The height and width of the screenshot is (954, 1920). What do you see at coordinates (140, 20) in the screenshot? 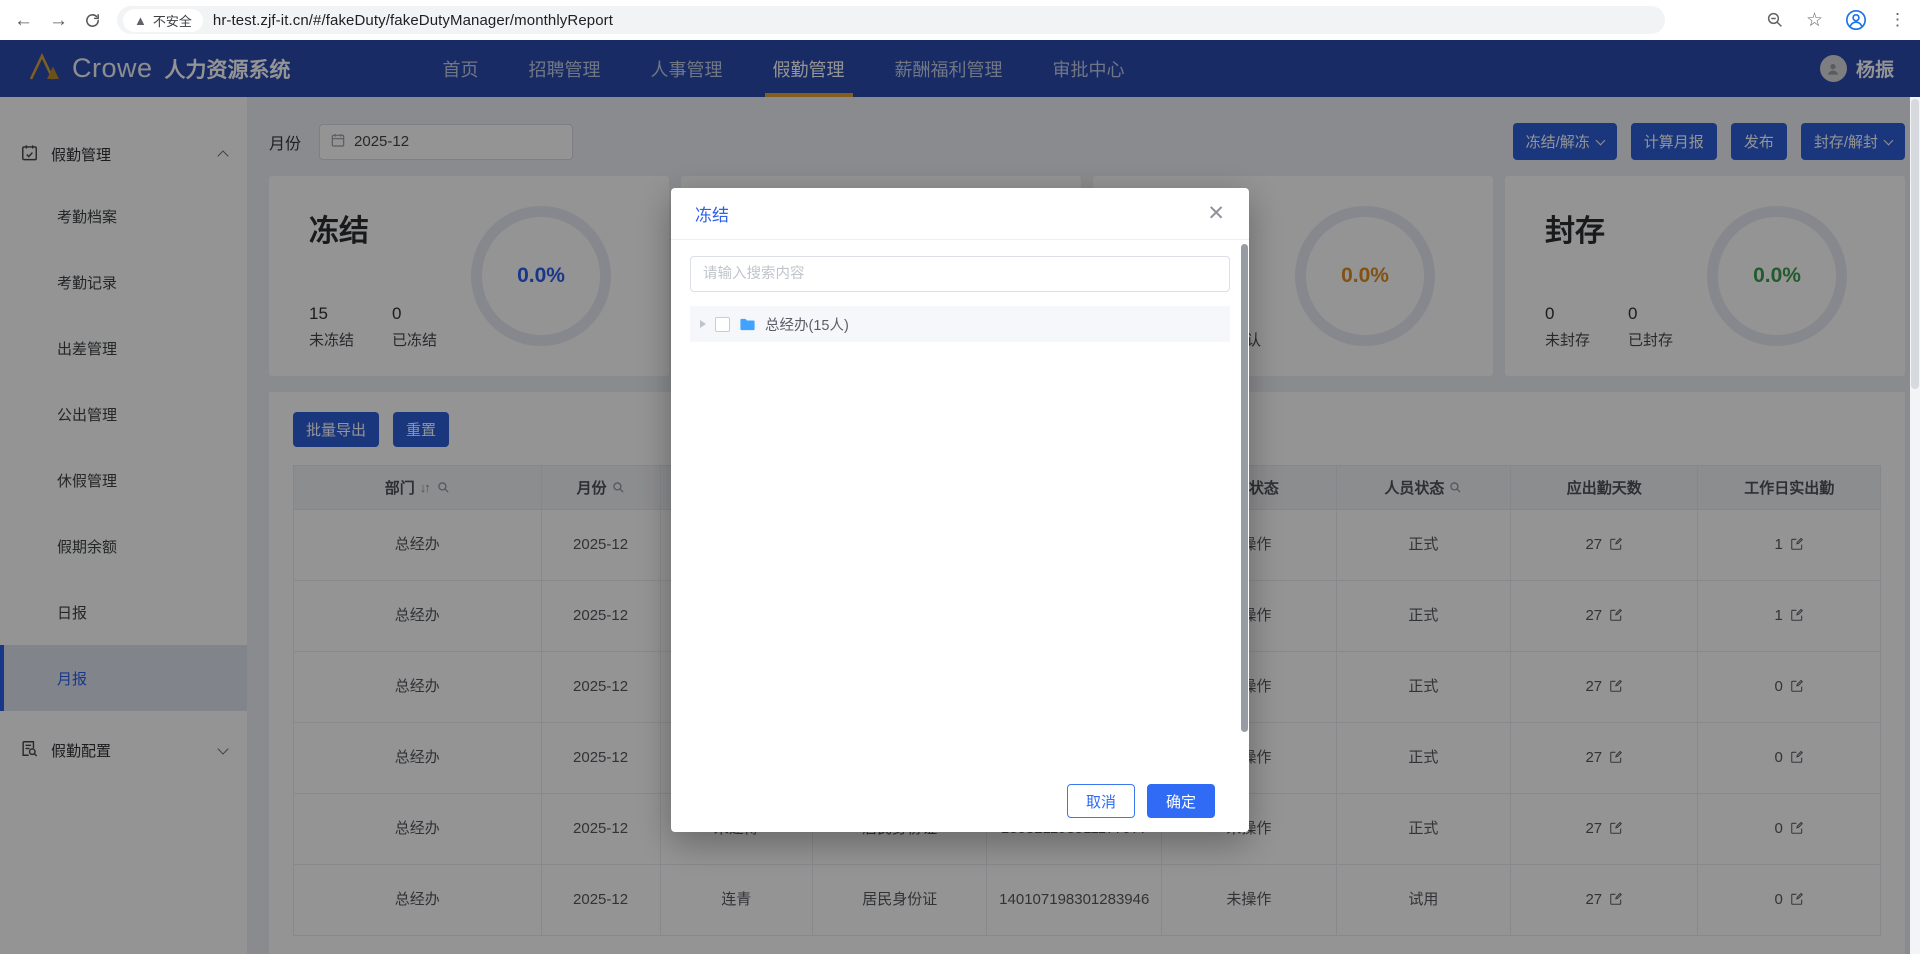
I see `warning-icon: ▲` at bounding box center [140, 20].